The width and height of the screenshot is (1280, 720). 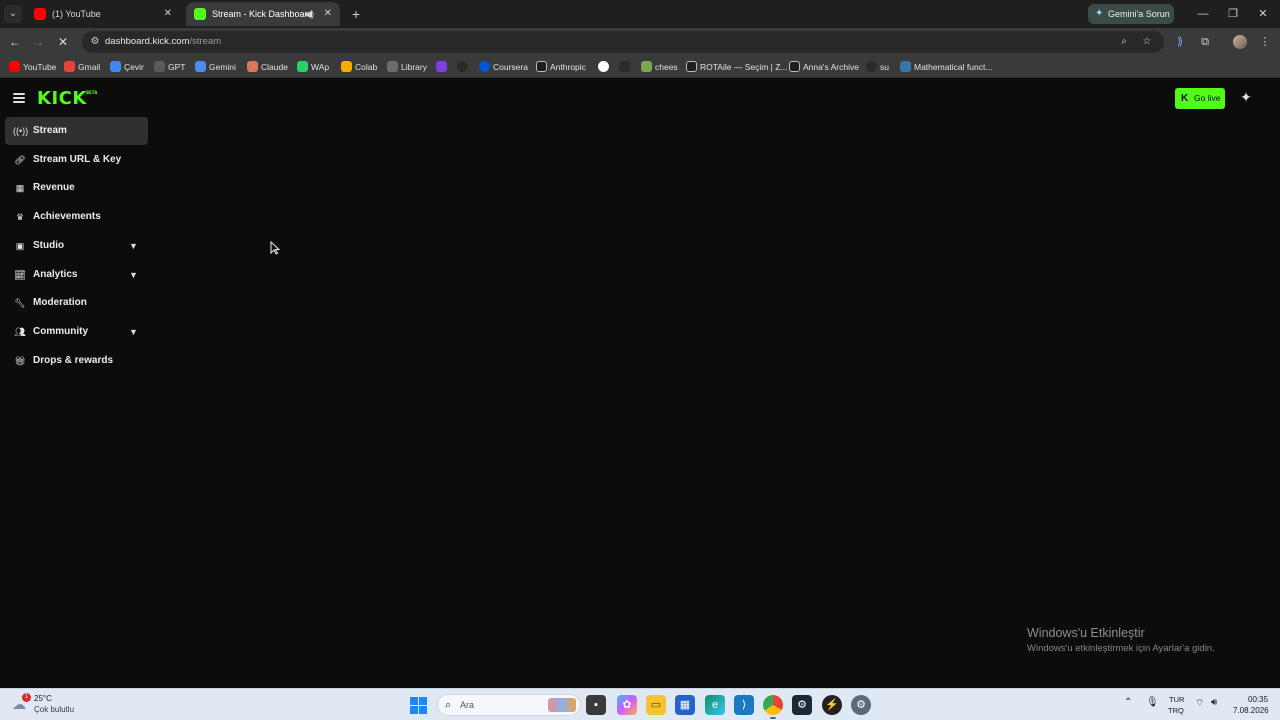 What do you see at coordinates (76, 246) in the screenshot?
I see `sidebar-item-studio: ▣ Studio ▼` at bounding box center [76, 246].